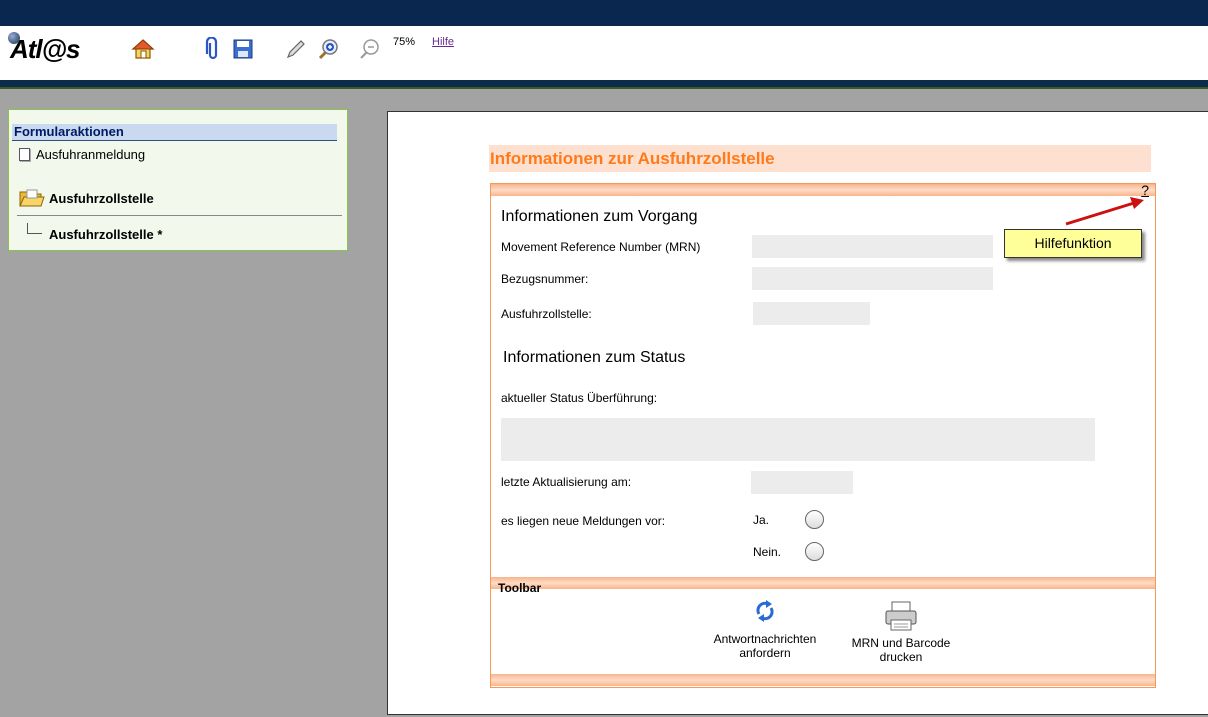 This screenshot has width=1208, height=717. I want to click on refresh-icon, so click(765, 611).